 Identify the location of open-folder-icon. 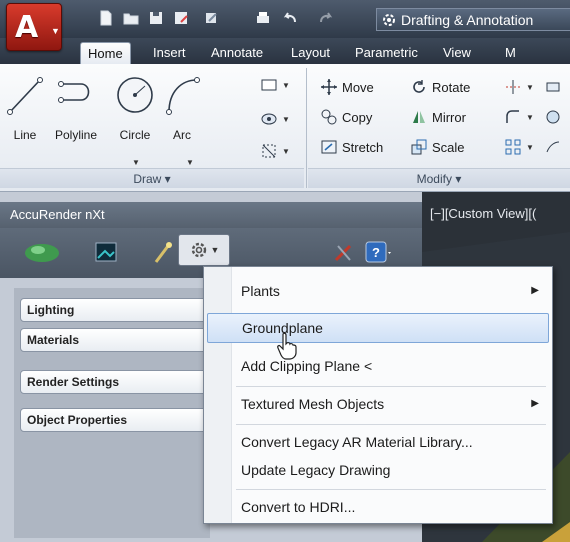
(131, 18).